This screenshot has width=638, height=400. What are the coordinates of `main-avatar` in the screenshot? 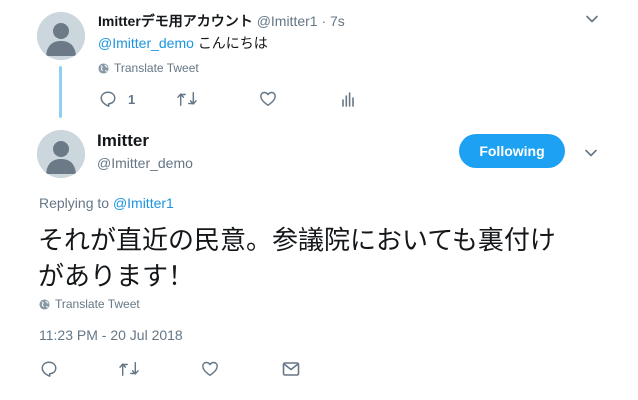 It's located at (61, 154).